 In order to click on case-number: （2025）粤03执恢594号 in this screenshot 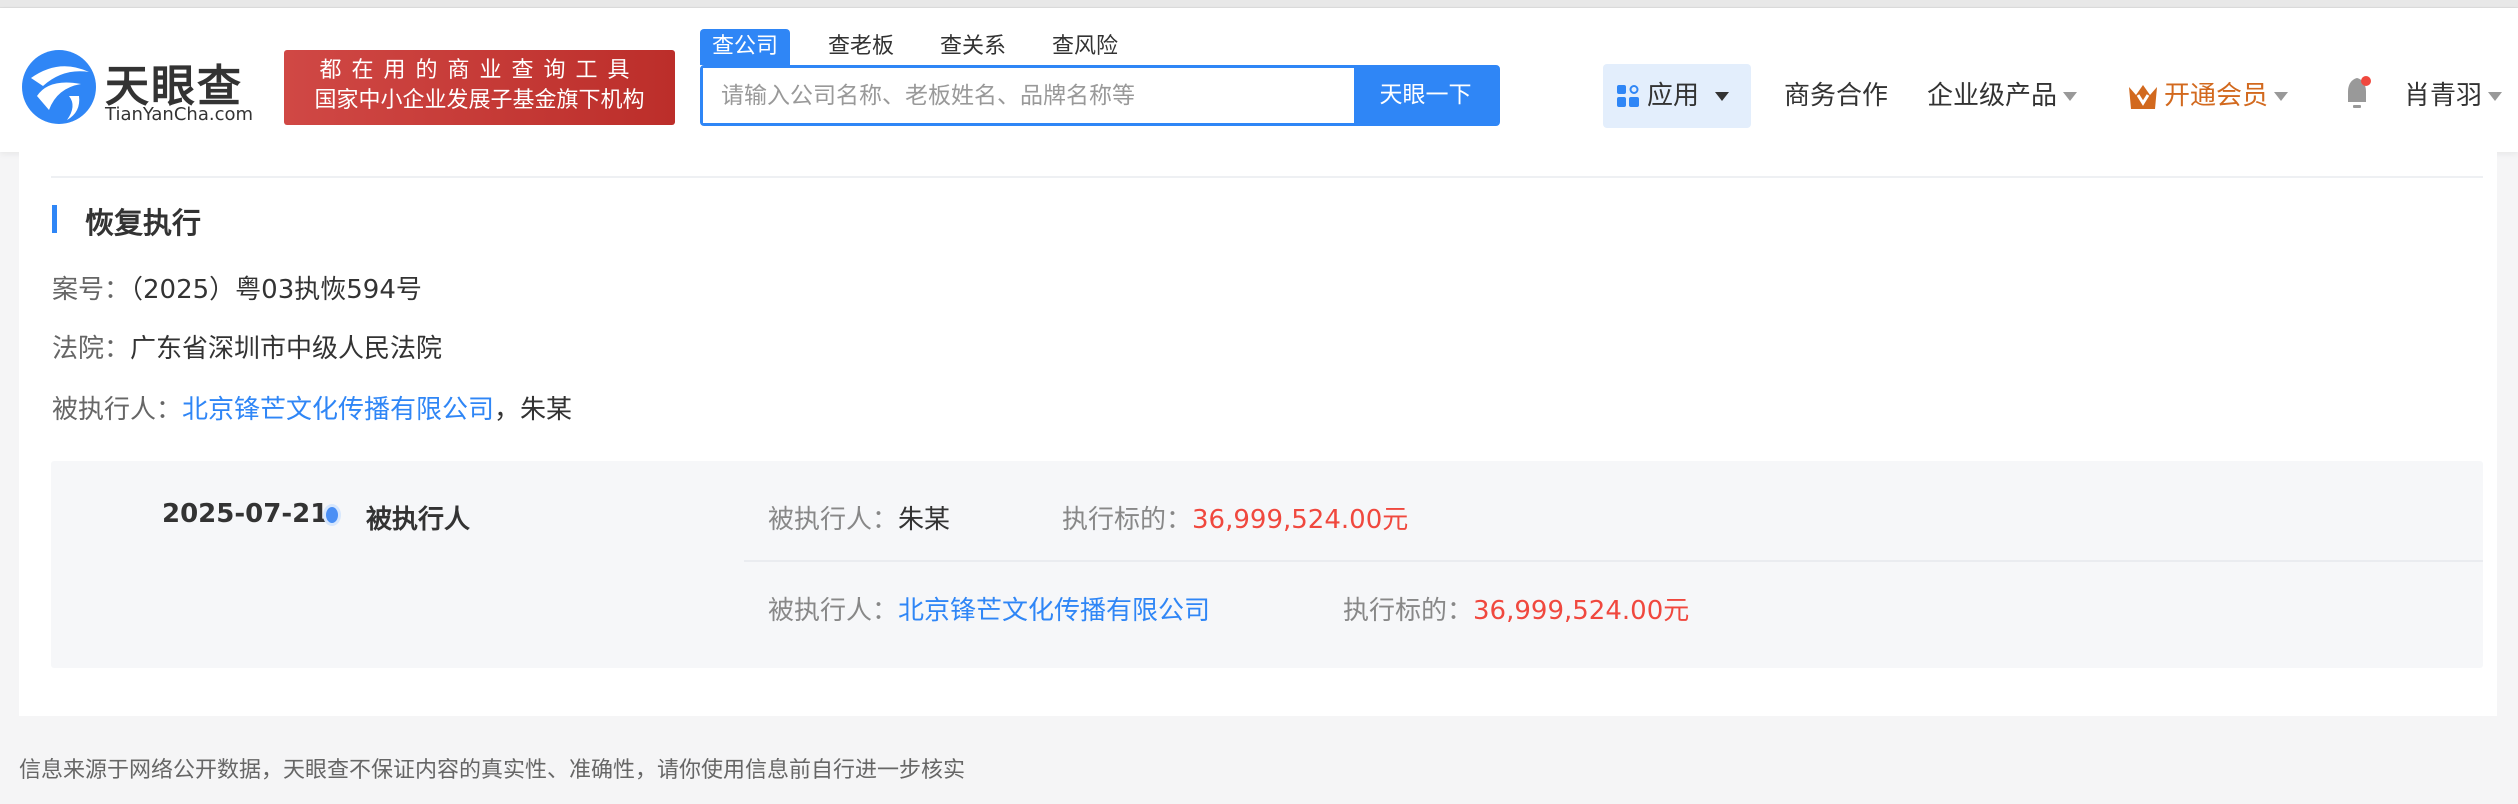, I will do `click(276, 290)`.